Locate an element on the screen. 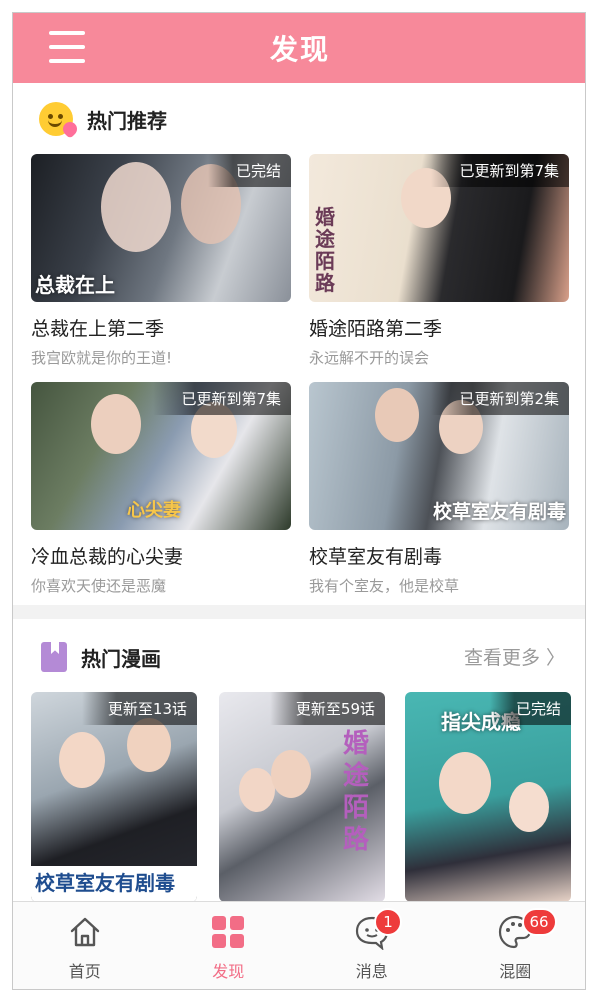  bottom-tab-bar: 首页 发现 1 消息 66 混圈 is located at coordinates (299, 945).